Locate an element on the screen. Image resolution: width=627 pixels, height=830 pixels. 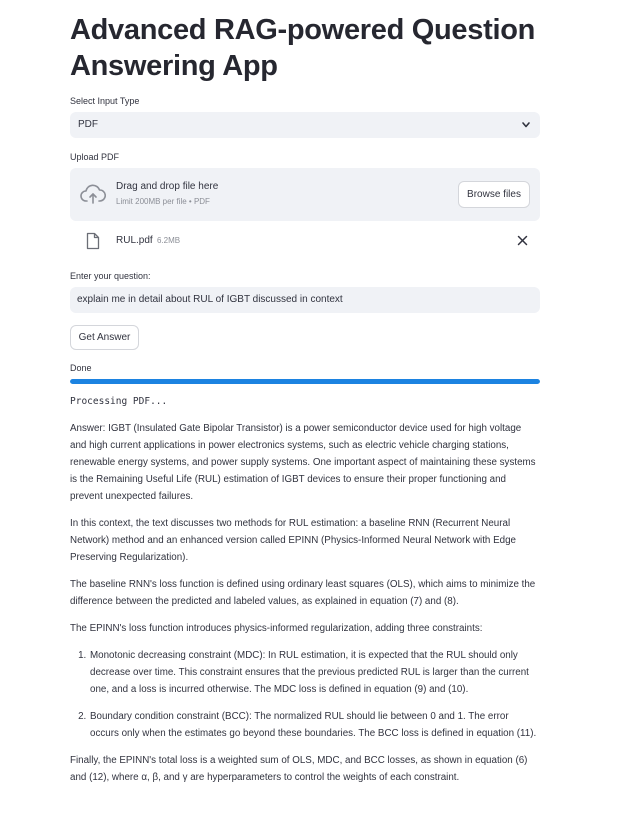
progress-bar-fill is located at coordinates (305, 381).